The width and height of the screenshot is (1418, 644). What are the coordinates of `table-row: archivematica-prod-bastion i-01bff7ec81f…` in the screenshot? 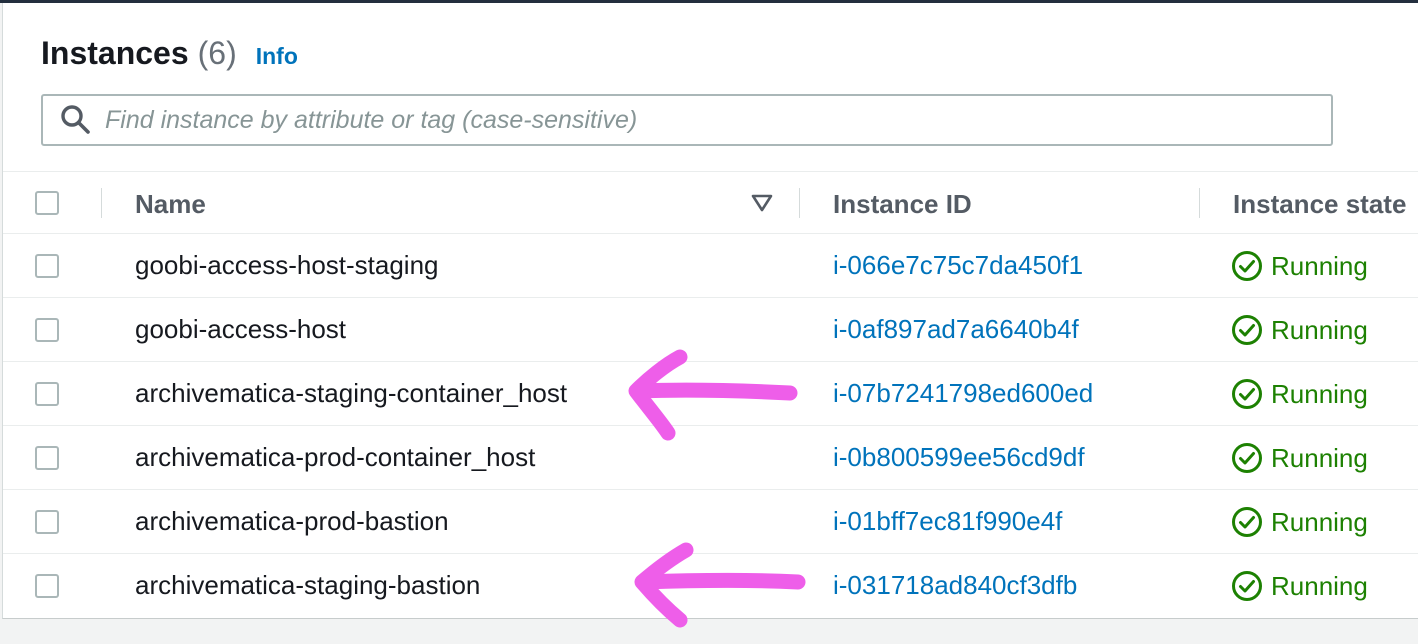 It's located at (710, 522).